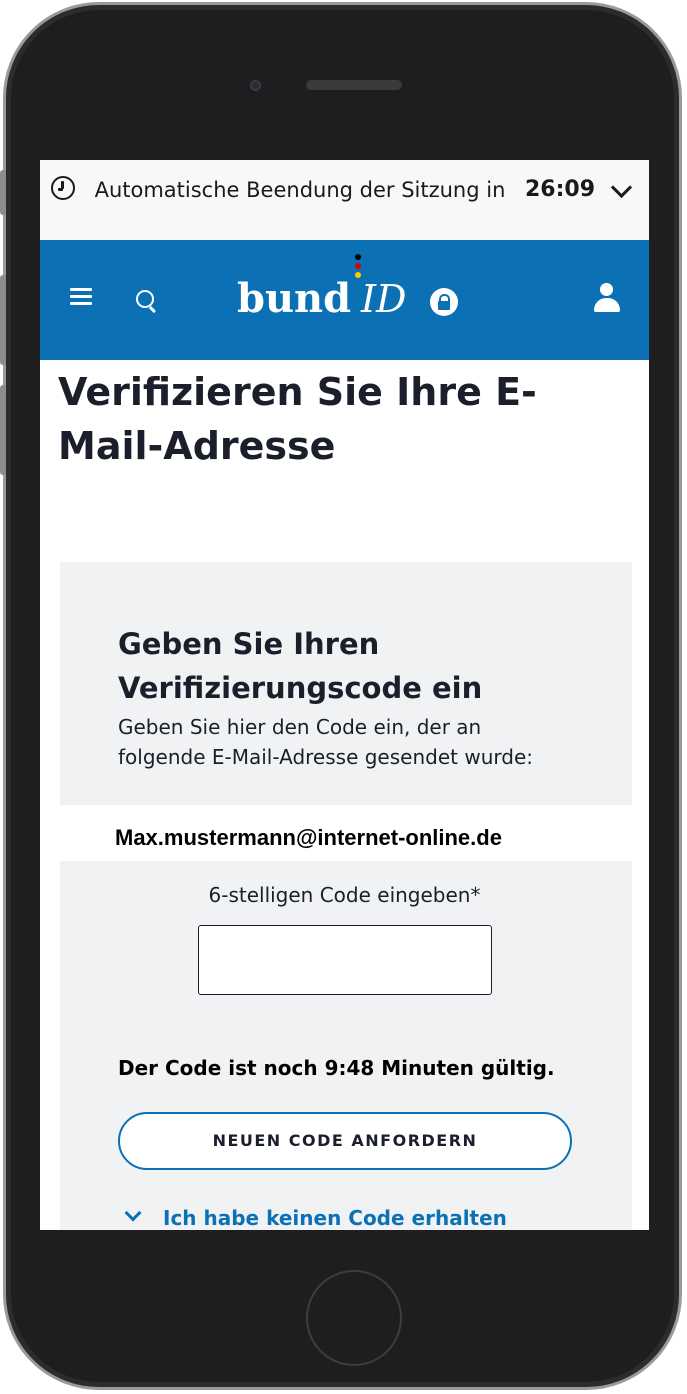 The width and height of the screenshot is (687, 1394). I want to click on page-title: Verifizieren Sie Ihre E-Mail-Adresse, so click(297, 419).